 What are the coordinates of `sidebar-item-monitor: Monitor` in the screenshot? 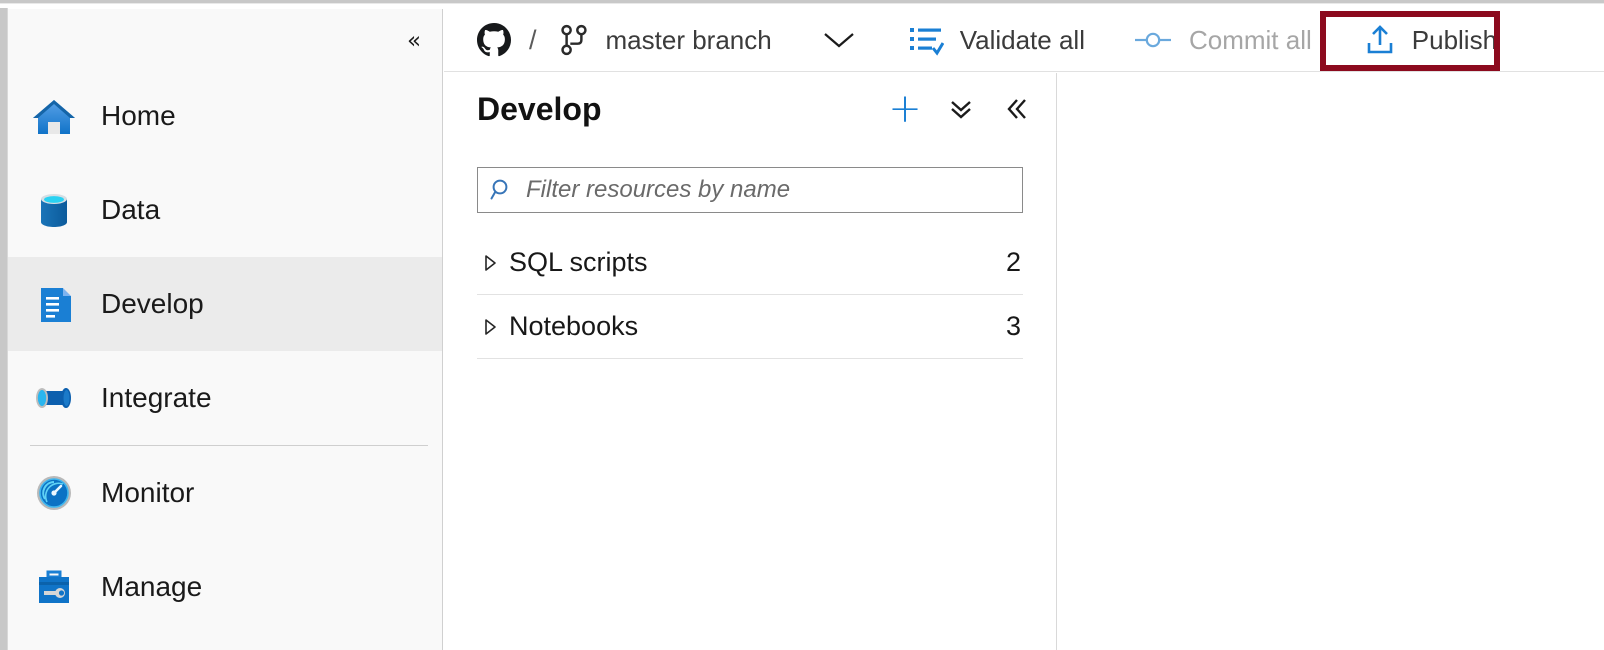 It's located at (225, 493).